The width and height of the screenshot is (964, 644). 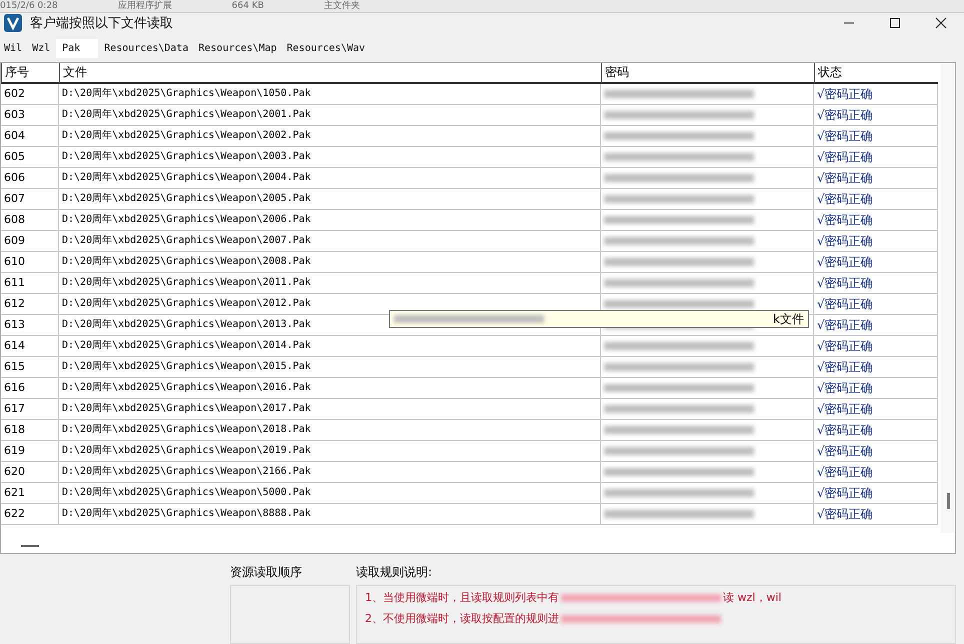 I want to click on table-cell: 605, so click(x=30, y=157).